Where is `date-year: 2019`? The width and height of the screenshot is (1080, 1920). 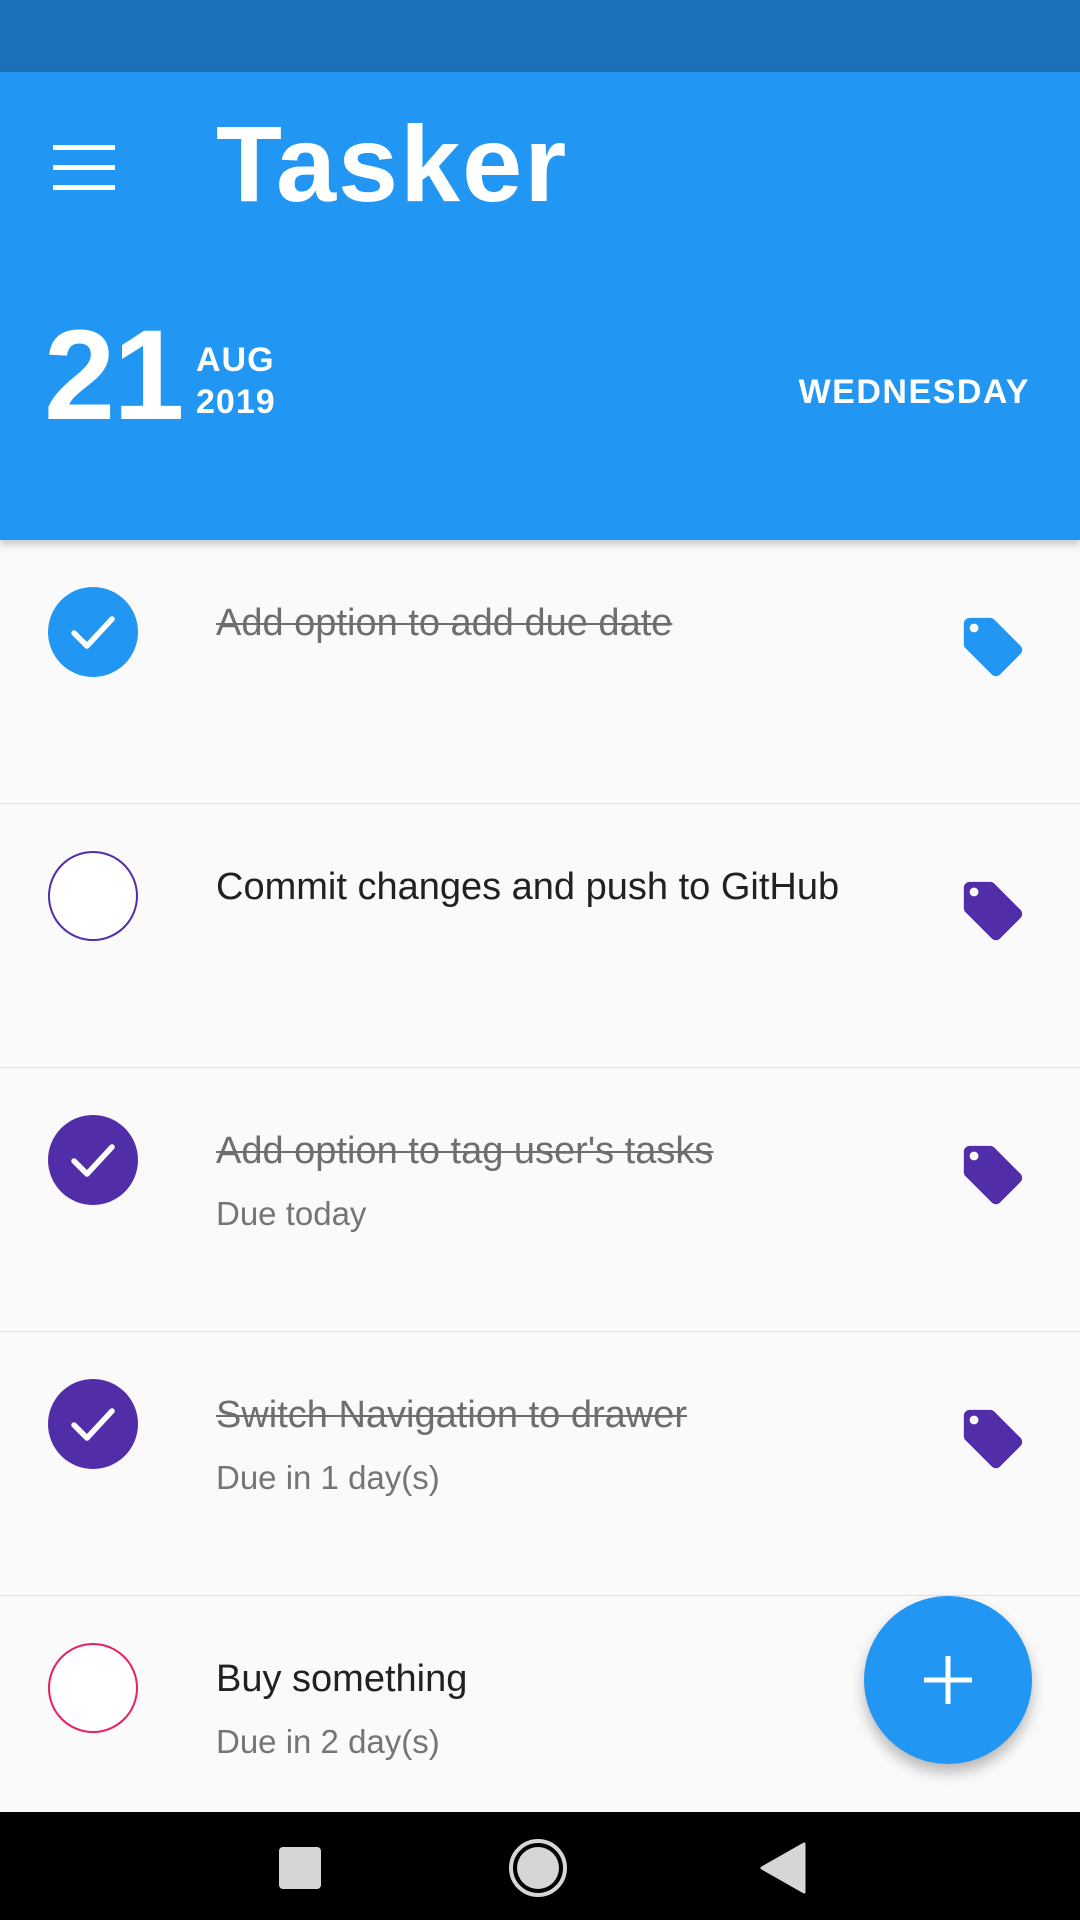
date-year: 2019 is located at coordinates (236, 402).